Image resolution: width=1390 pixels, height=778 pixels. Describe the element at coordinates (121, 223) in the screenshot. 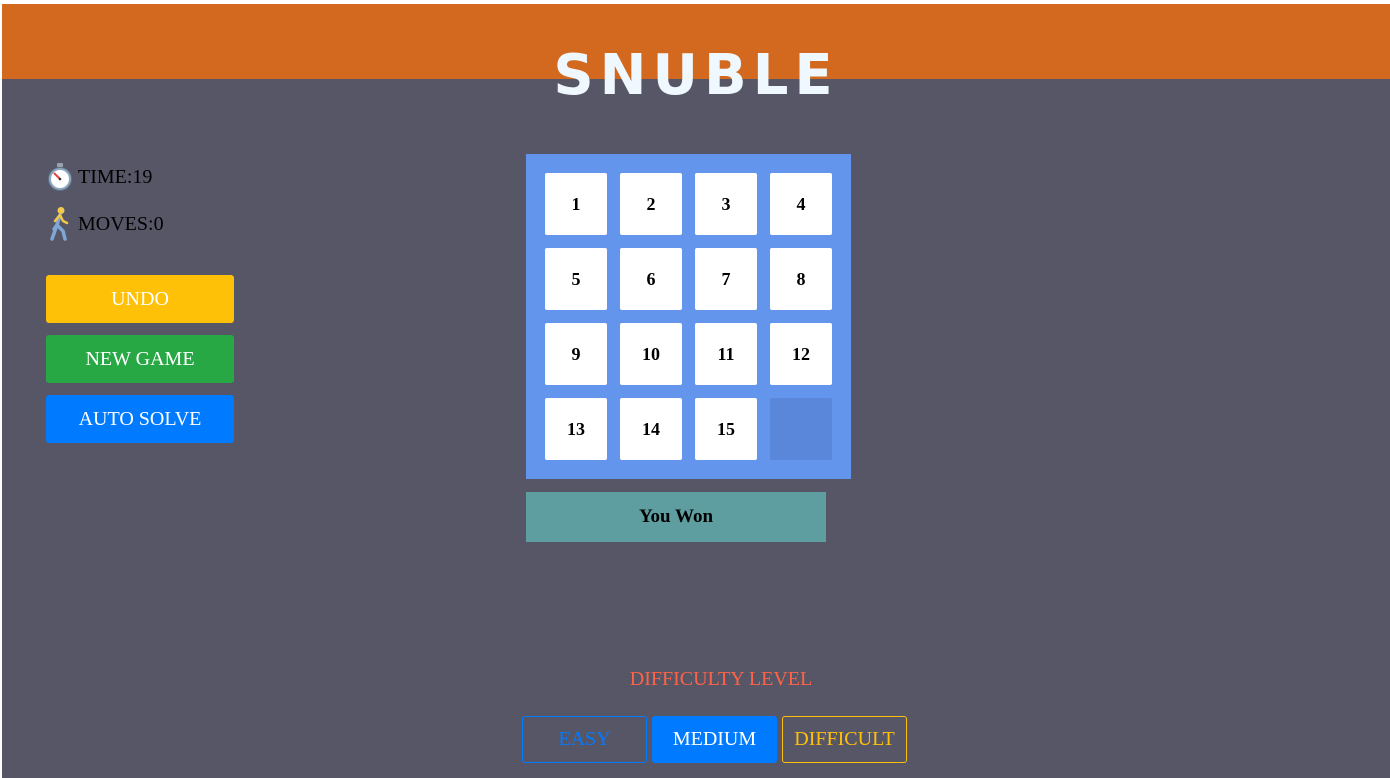

I see `moves-label: MOVES:0` at that location.